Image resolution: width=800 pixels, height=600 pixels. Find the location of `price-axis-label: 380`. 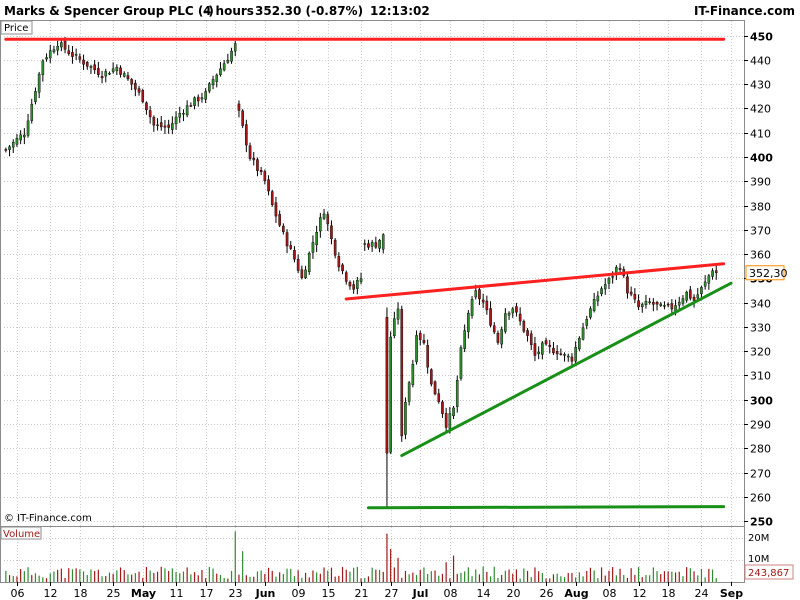

price-axis-label: 380 is located at coordinates (760, 207).